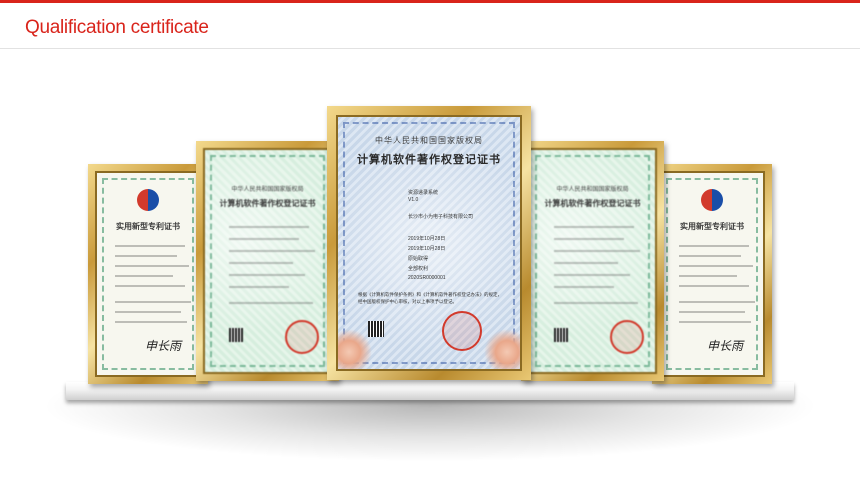 This screenshot has width=860, height=500. What do you see at coordinates (117, 27) in the screenshot?
I see `page-title: Qualification certificate` at bounding box center [117, 27].